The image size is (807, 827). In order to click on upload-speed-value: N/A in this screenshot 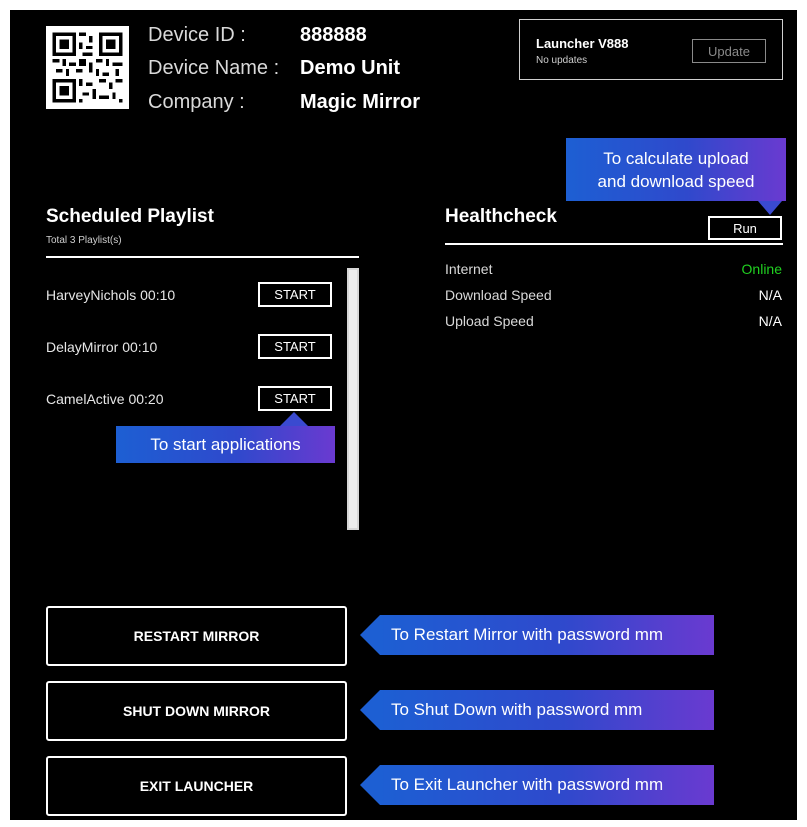, I will do `click(770, 321)`.